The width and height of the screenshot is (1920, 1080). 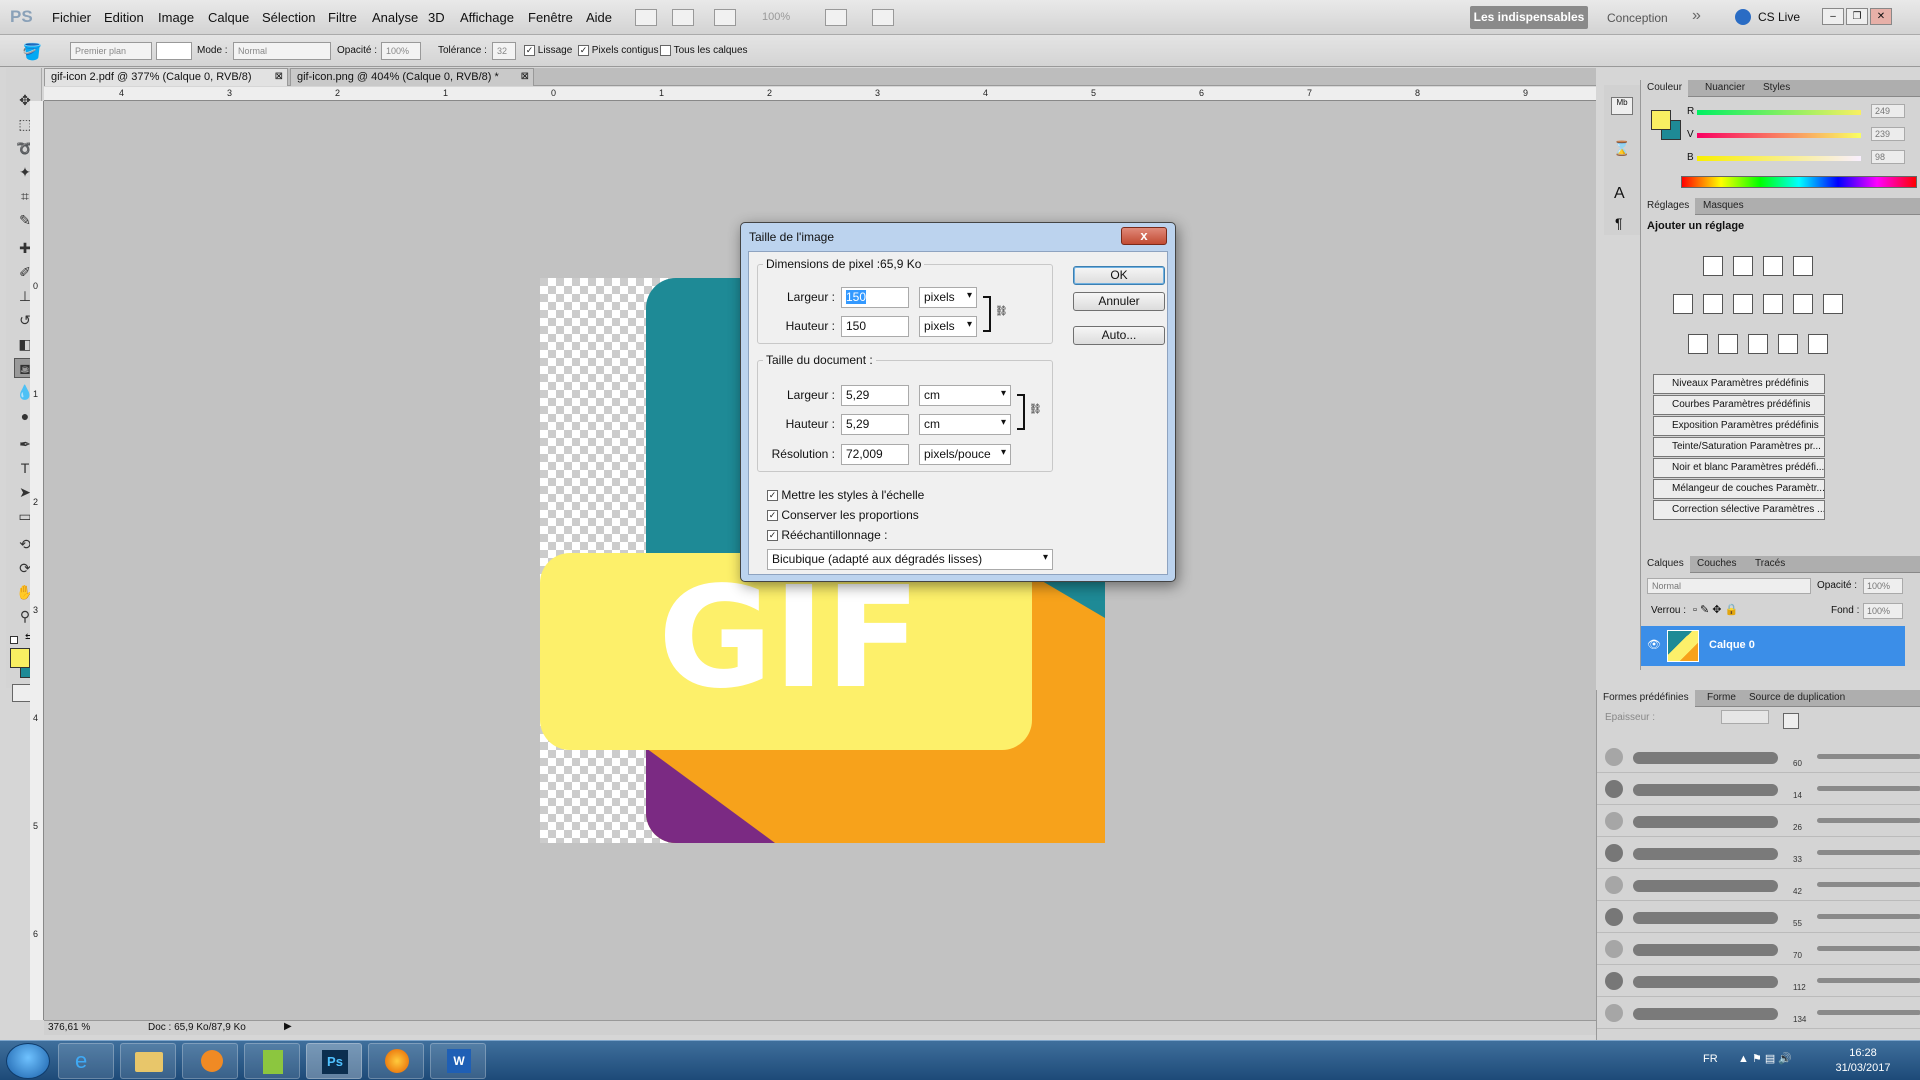 I want to click on workspace-more-icon: », so click(x=1696, y=16).